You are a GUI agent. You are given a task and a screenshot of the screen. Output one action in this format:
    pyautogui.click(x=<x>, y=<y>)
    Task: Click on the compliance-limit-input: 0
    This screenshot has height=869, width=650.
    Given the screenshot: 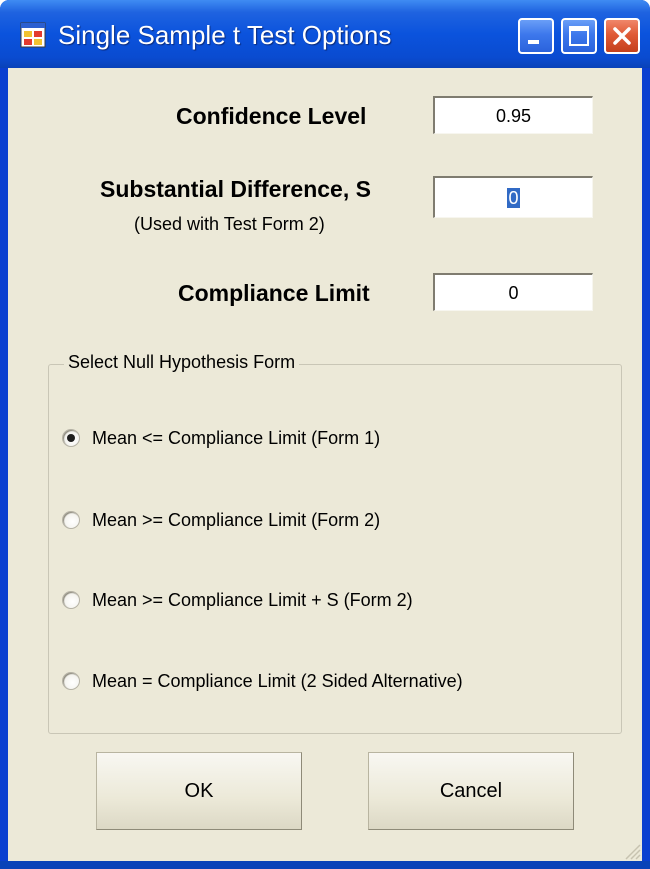 What is the action you would take?
    pyautogui.click(x=513, y=292)
    